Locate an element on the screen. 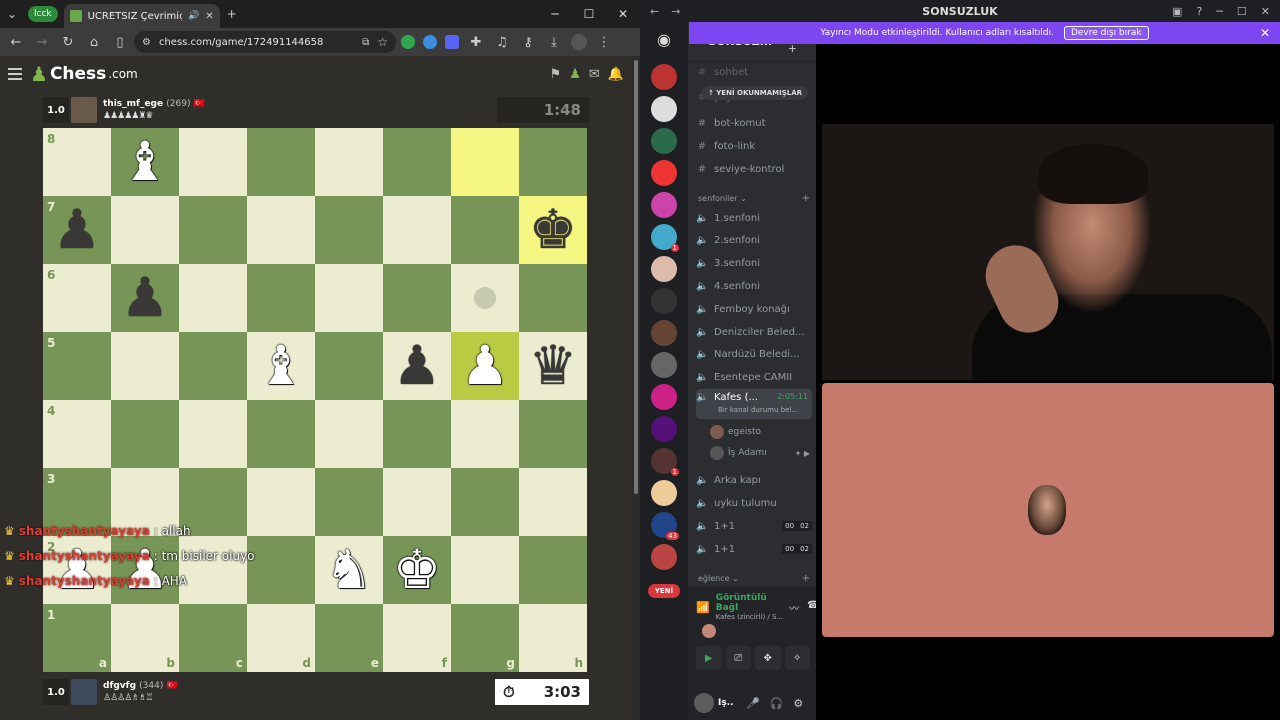 This screenshot has width=1280, height=720. piece-h7: ♚ is located at coordinates (553, 230).